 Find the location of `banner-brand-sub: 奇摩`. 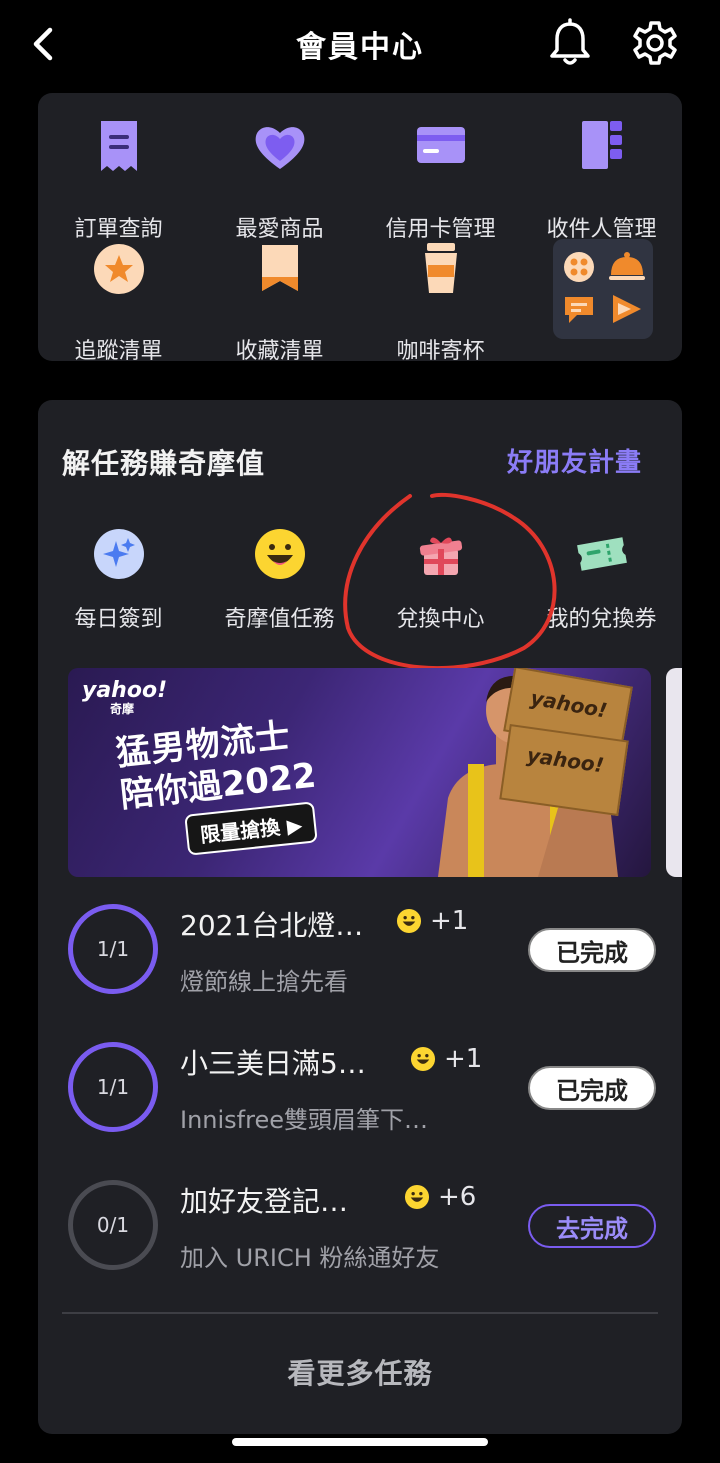

banner-brand-sub: 奇摩 is located at coordinates (122, 709).